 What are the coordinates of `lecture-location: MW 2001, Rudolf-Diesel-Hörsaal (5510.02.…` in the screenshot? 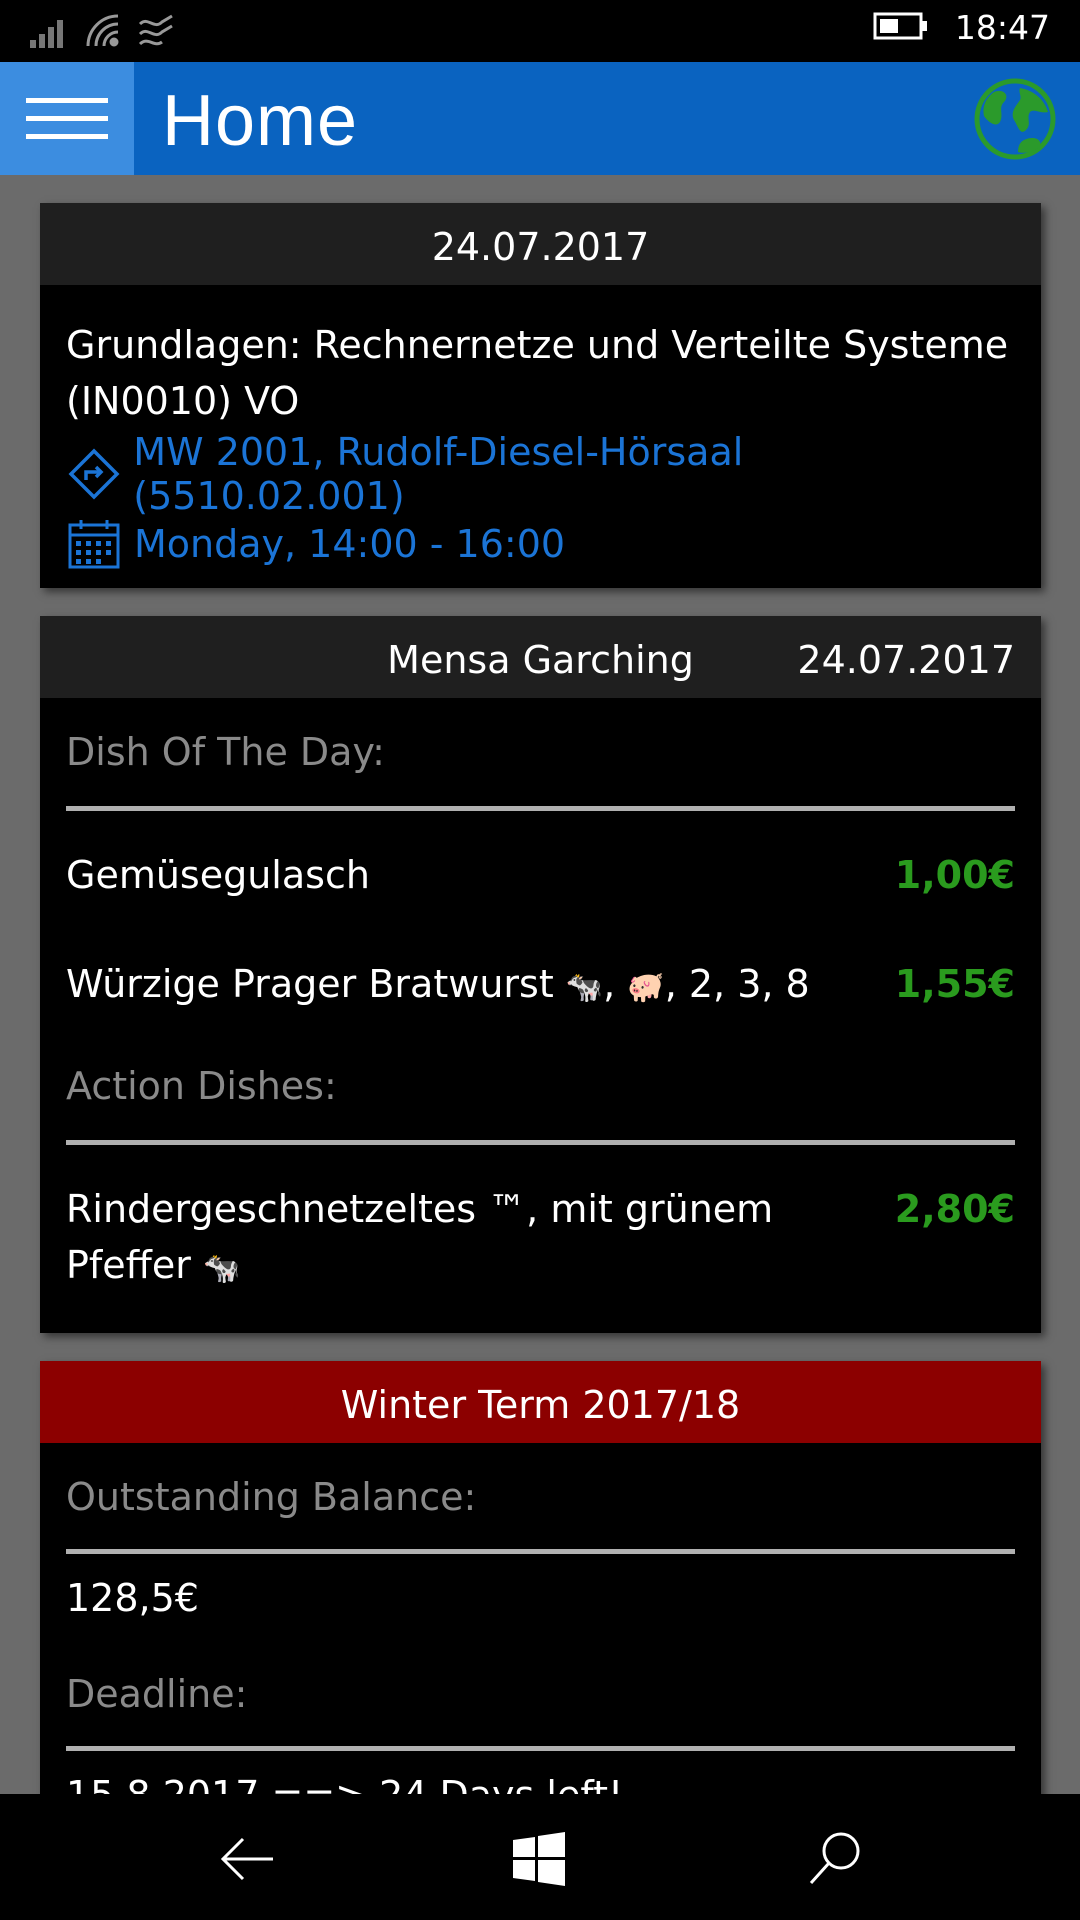 It's located at (438, 474).